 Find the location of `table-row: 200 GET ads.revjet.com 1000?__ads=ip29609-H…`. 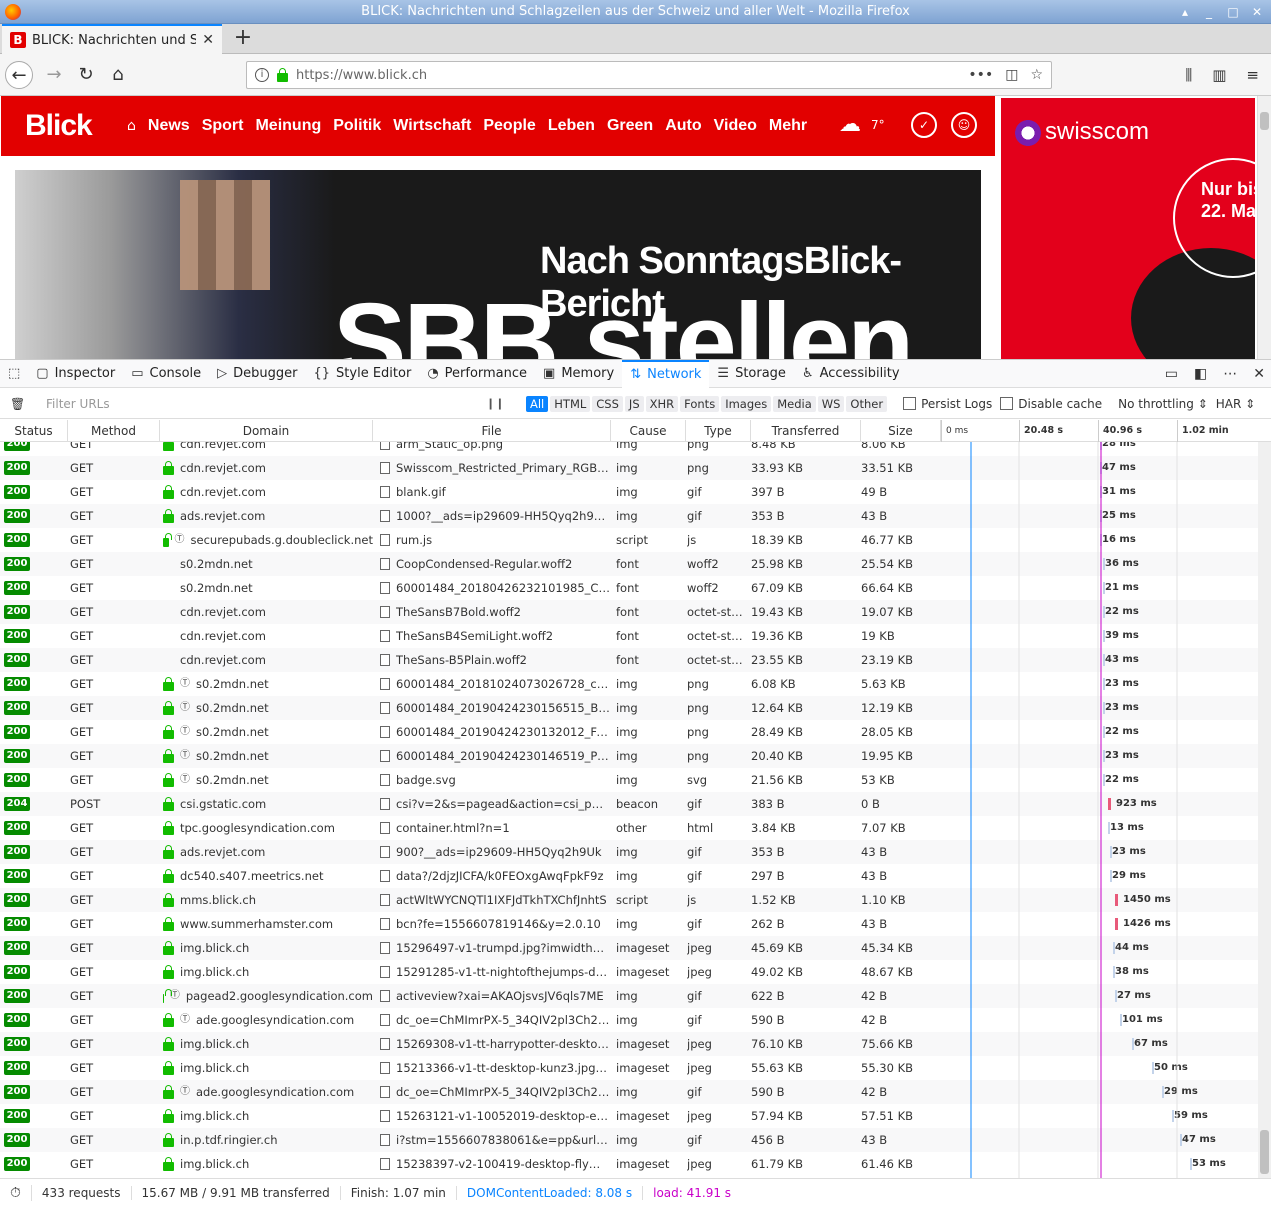

table-row: 200 GET ads.revjet.com 1000?__ads=ip29609-H… is located at coordinates (629, 516).